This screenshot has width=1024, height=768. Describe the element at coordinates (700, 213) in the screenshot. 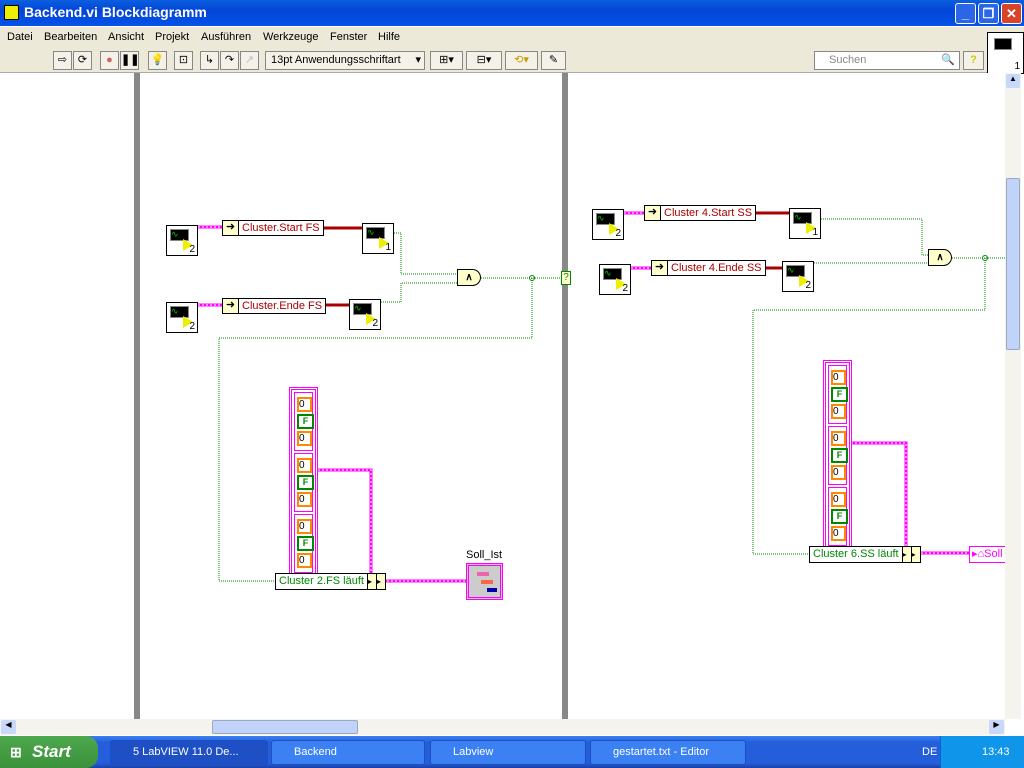

I see `bundle-by-name-start-ss: ➜ Cluster 4.Start SS` at that location.